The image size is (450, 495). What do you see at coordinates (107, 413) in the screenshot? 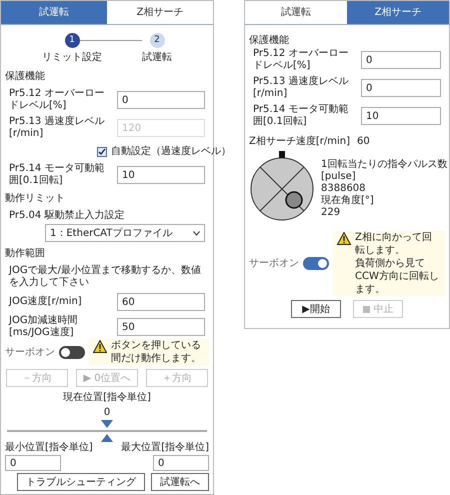
I see `position-value: 0` at bounding box center [107, 413].